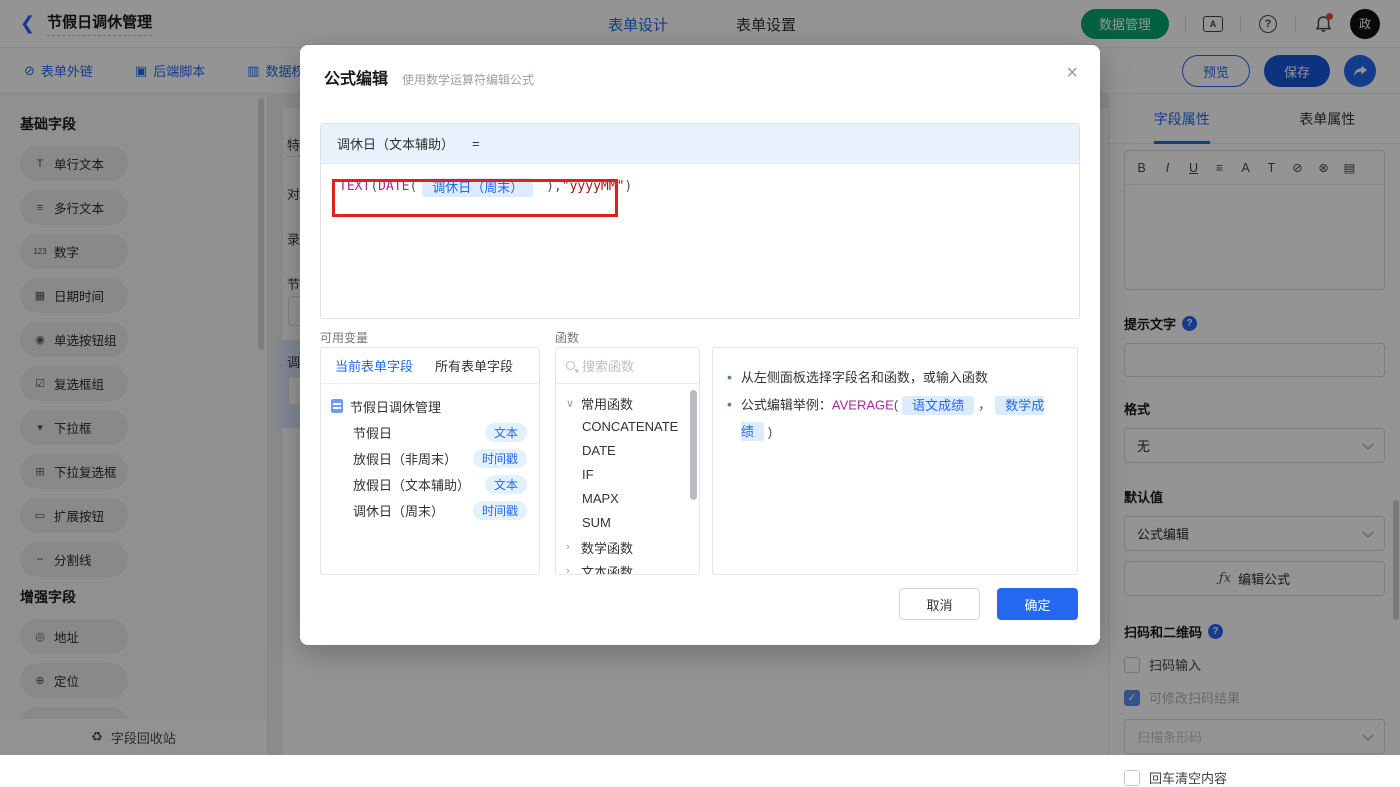  Describe the element at coordinates (938, 405) in the screenshot. I see `field-chip: 语文成绩` at that location.